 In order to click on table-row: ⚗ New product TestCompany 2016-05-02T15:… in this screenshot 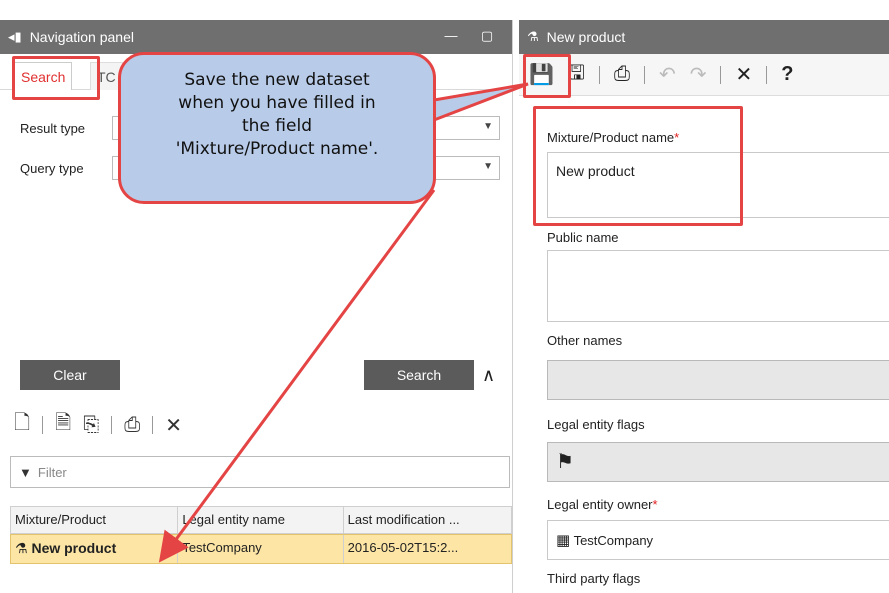, I will do `click(261, 549)`.